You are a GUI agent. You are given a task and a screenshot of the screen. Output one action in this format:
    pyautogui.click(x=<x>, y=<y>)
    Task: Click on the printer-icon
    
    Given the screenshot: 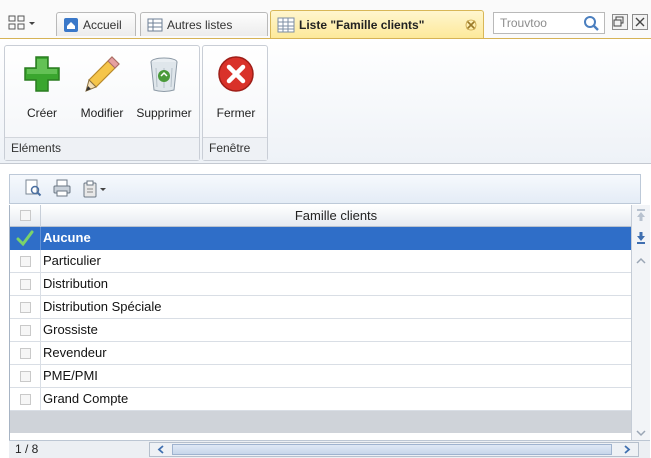 What is the action you would take?
    pyautogui.click(x=62, y=187)
    